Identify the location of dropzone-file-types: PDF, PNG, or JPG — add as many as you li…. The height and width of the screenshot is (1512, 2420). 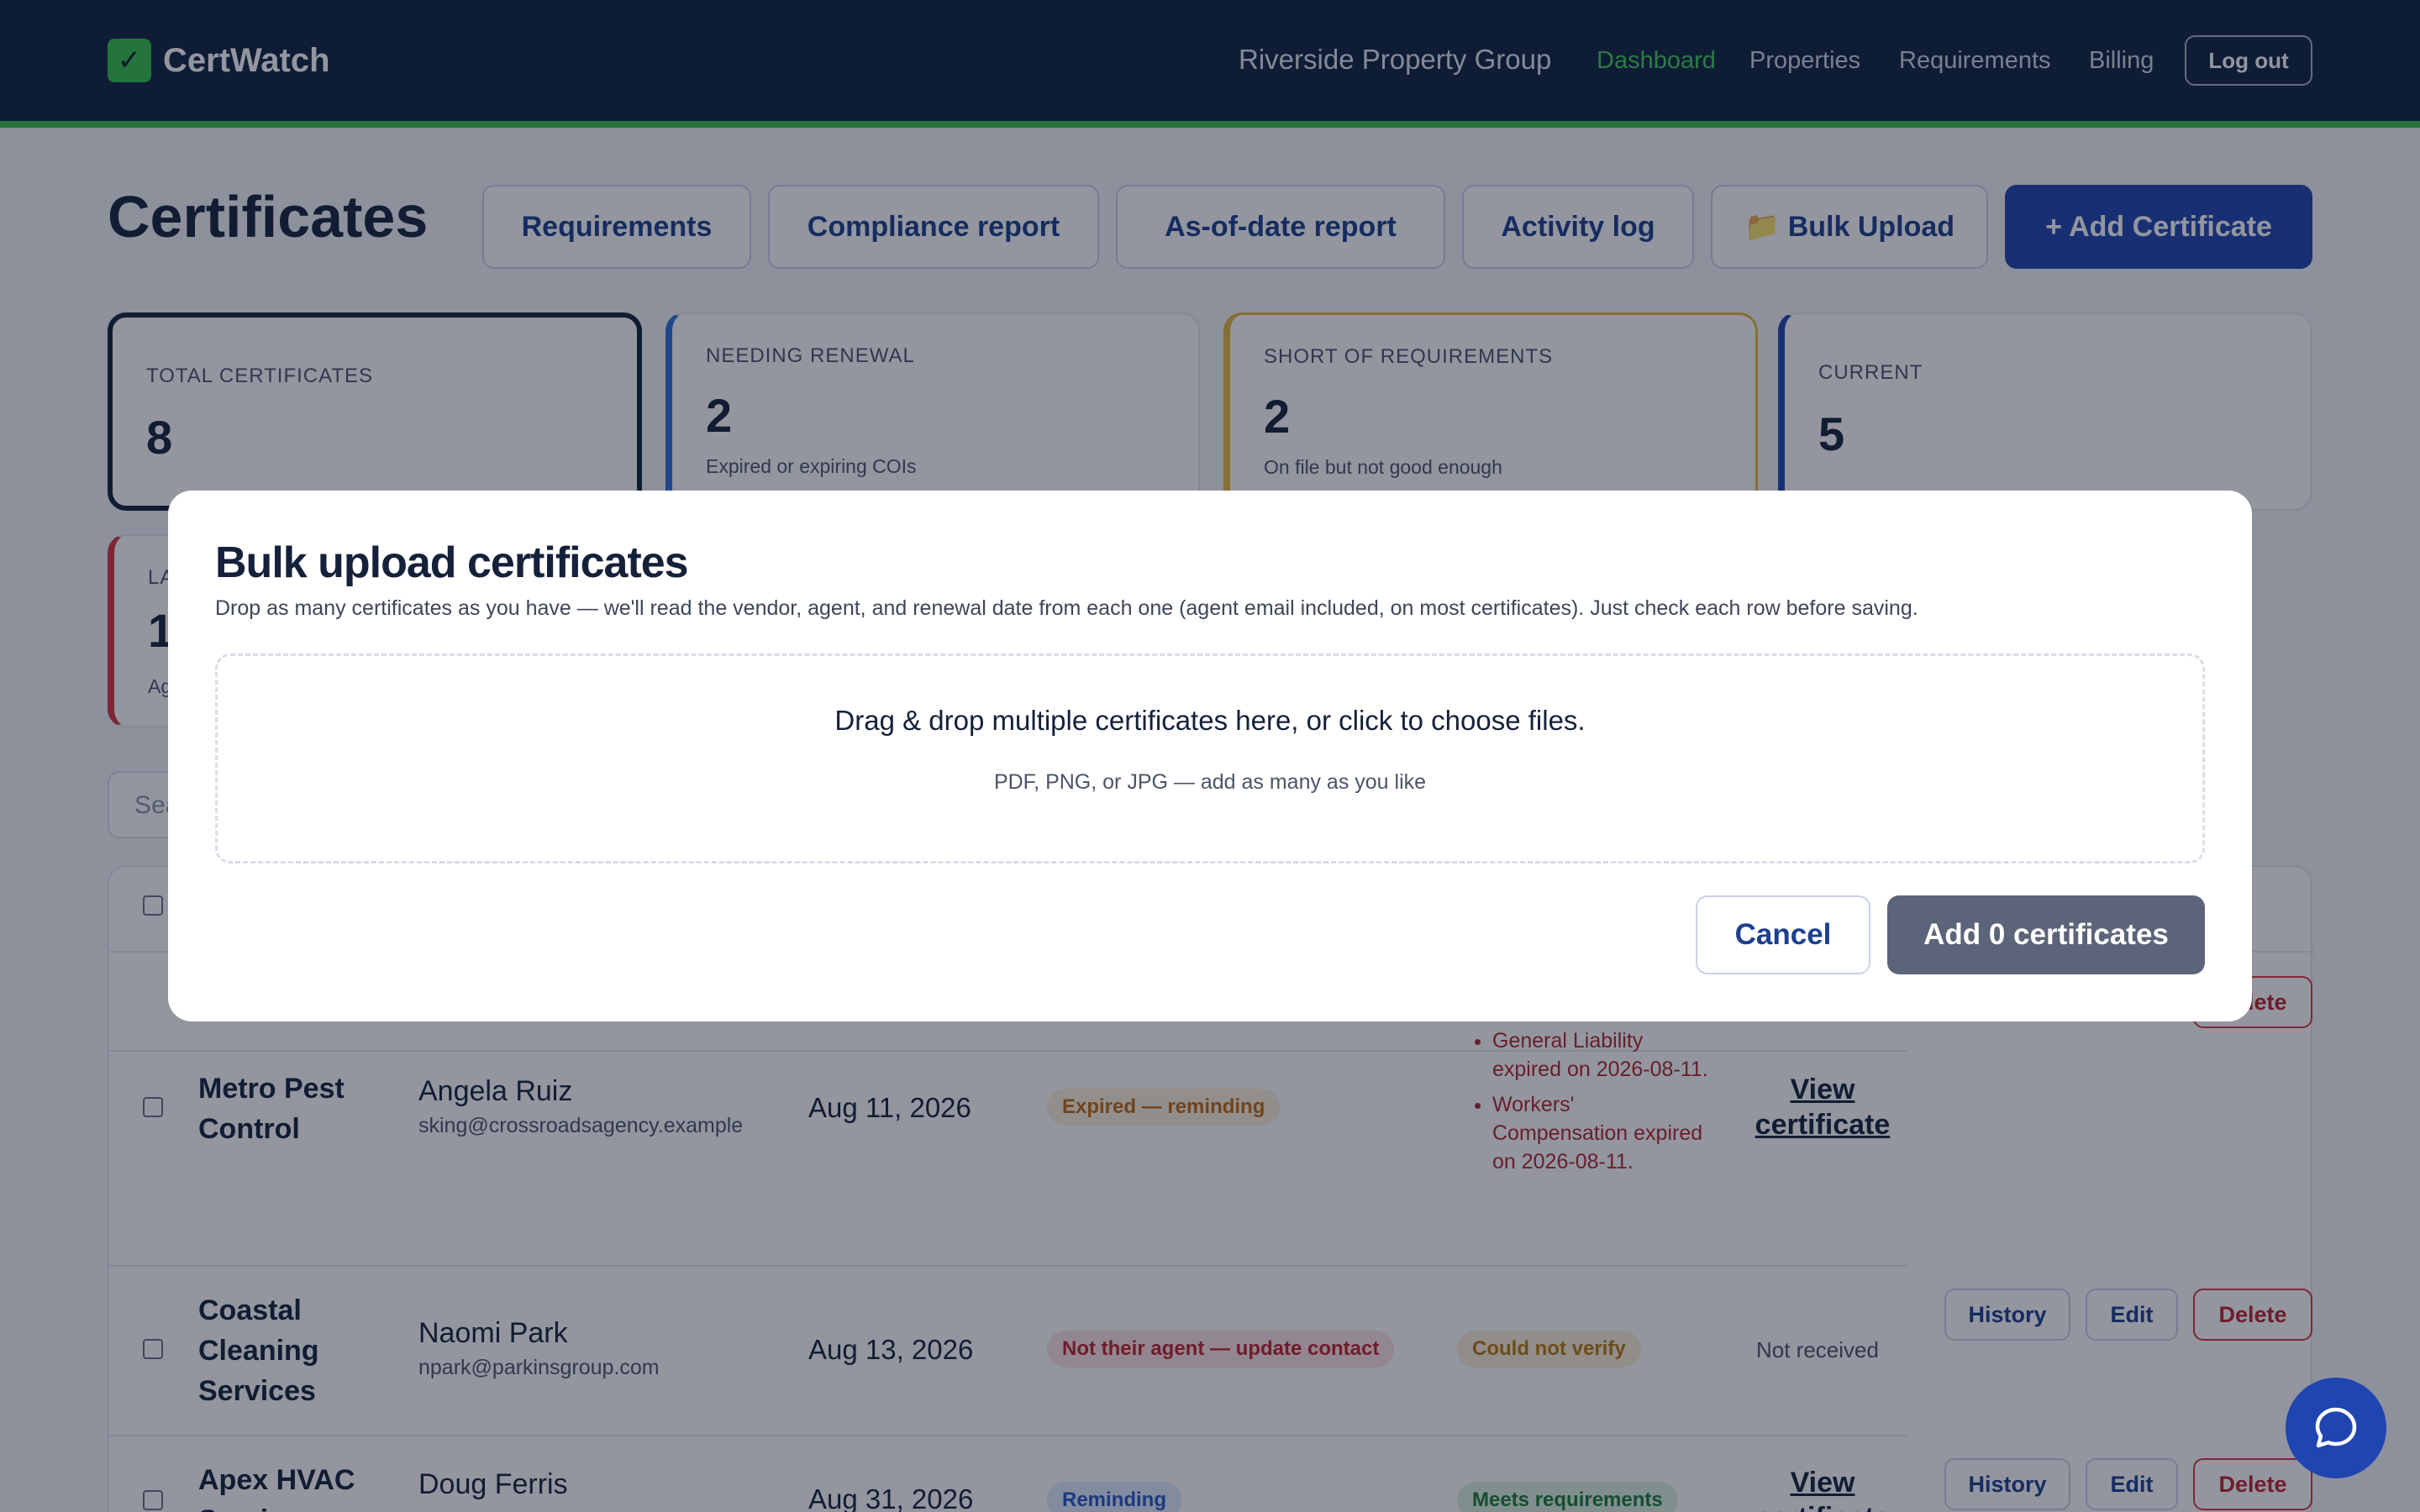
(1210, 782).